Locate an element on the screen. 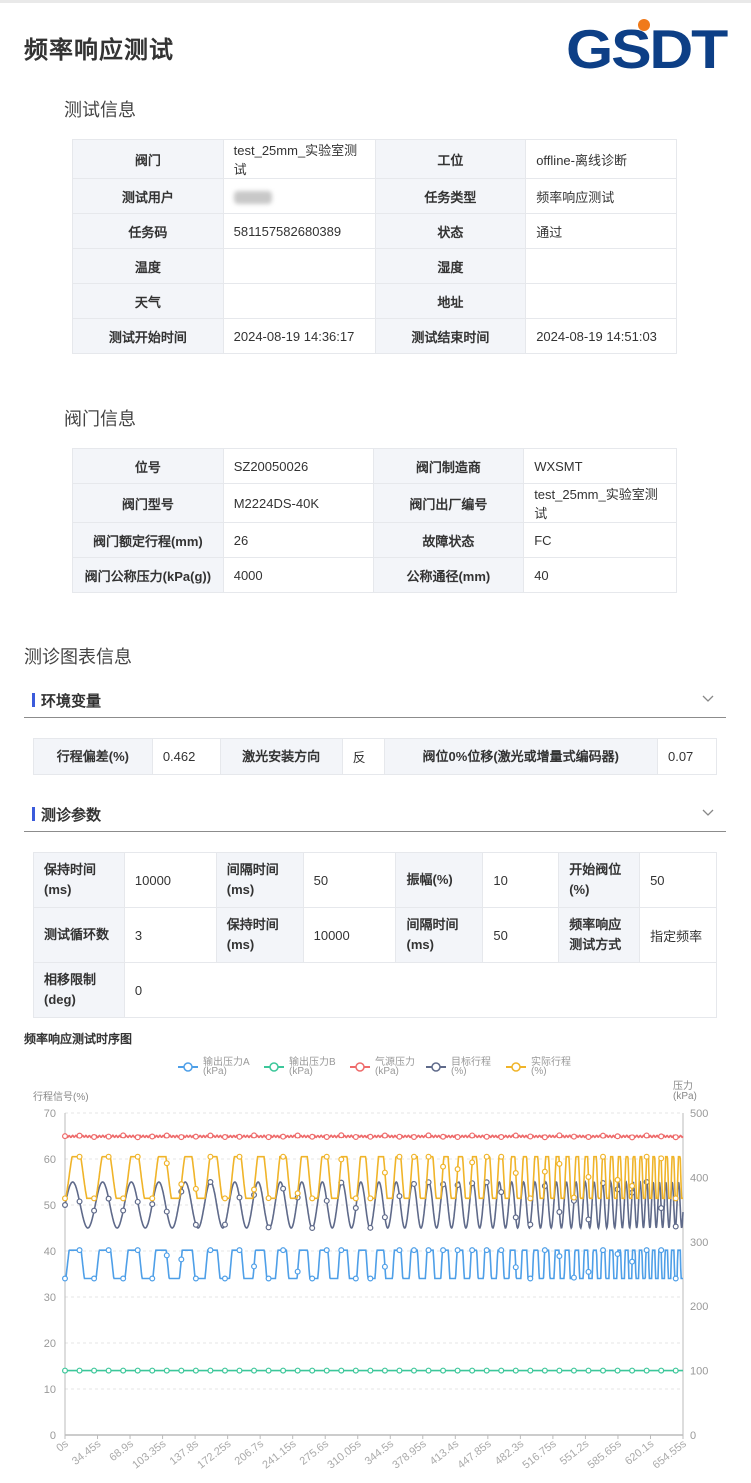 The image size is (751, 1483). left-tick-label: 50 is located at coordinates (50, 1206).